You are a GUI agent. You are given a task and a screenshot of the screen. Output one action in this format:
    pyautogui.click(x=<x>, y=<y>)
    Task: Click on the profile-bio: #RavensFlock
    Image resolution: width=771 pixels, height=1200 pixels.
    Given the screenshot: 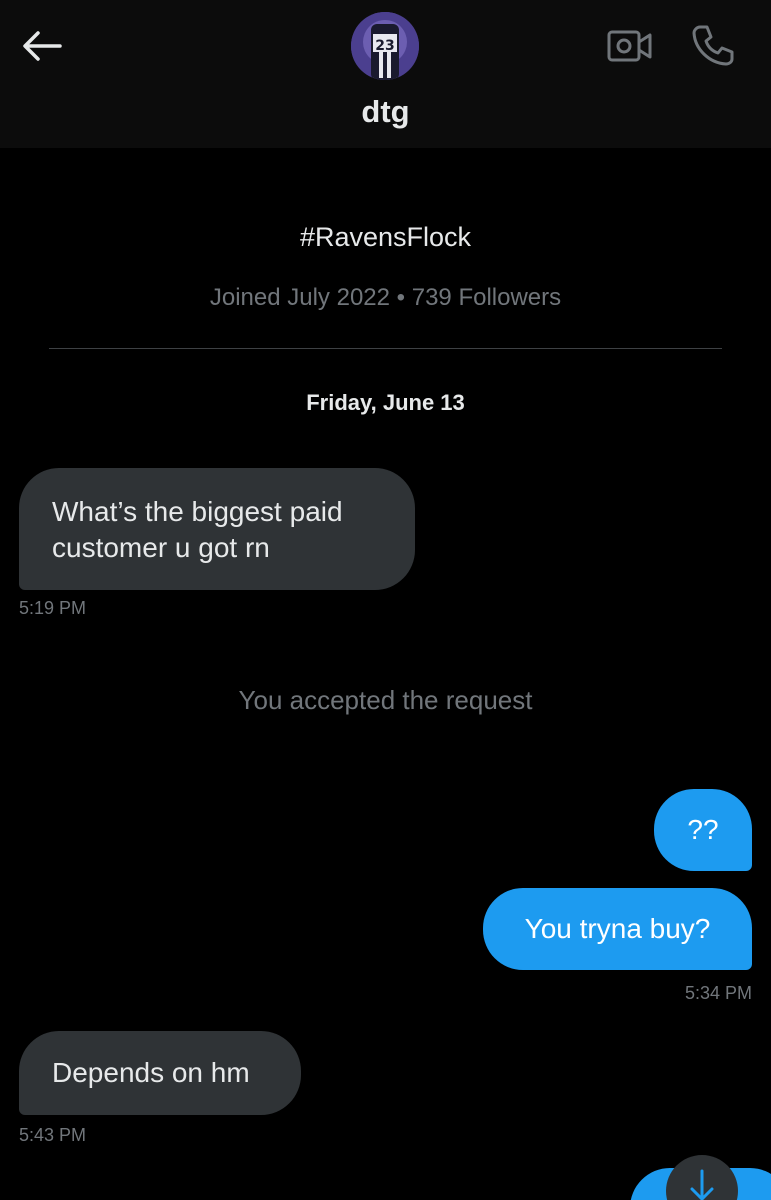 What is the action you would take?
    pyautogui.click(x=385, y=237)
    